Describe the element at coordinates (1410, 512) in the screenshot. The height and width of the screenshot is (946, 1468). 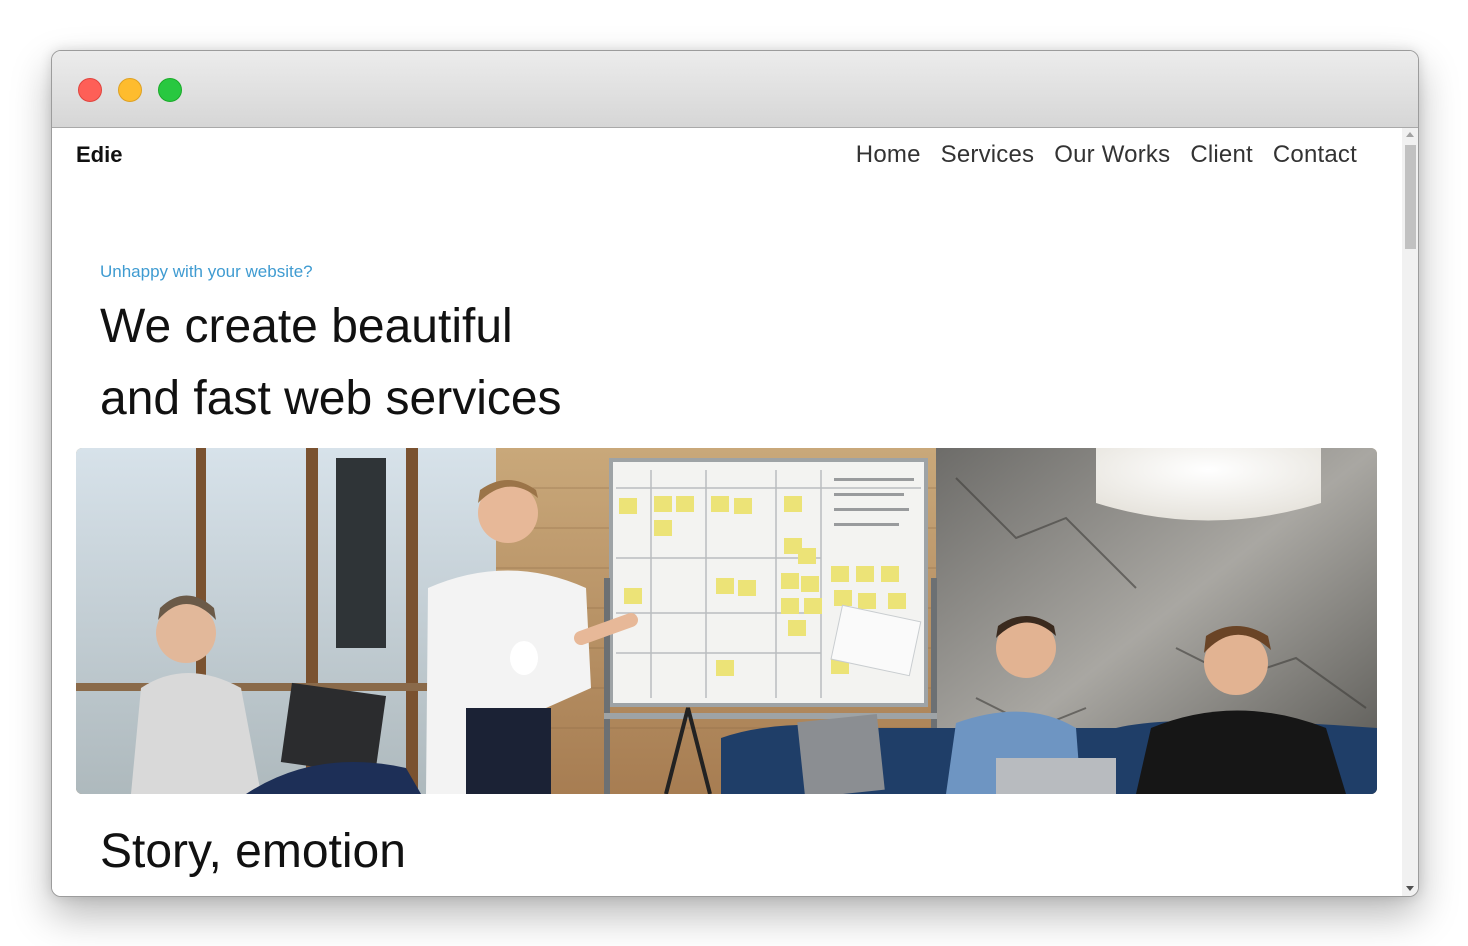
I see `vertical-scrollbar` at that location.